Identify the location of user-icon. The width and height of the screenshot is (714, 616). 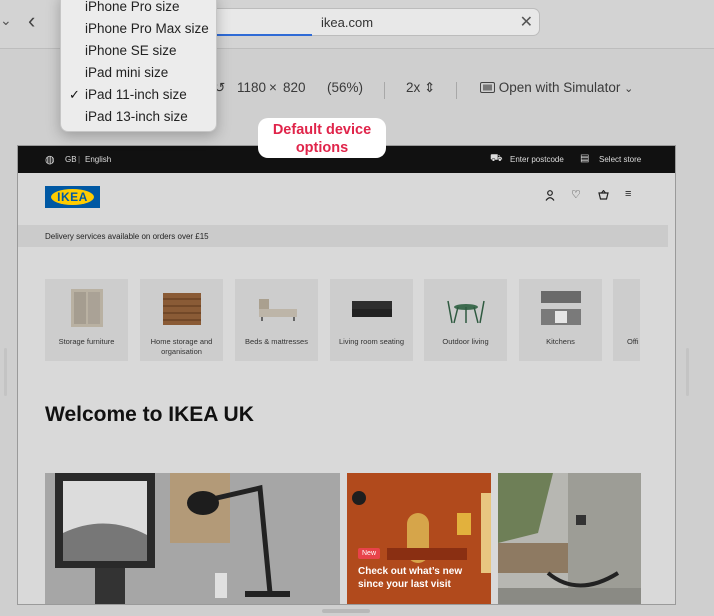
(550, 197).